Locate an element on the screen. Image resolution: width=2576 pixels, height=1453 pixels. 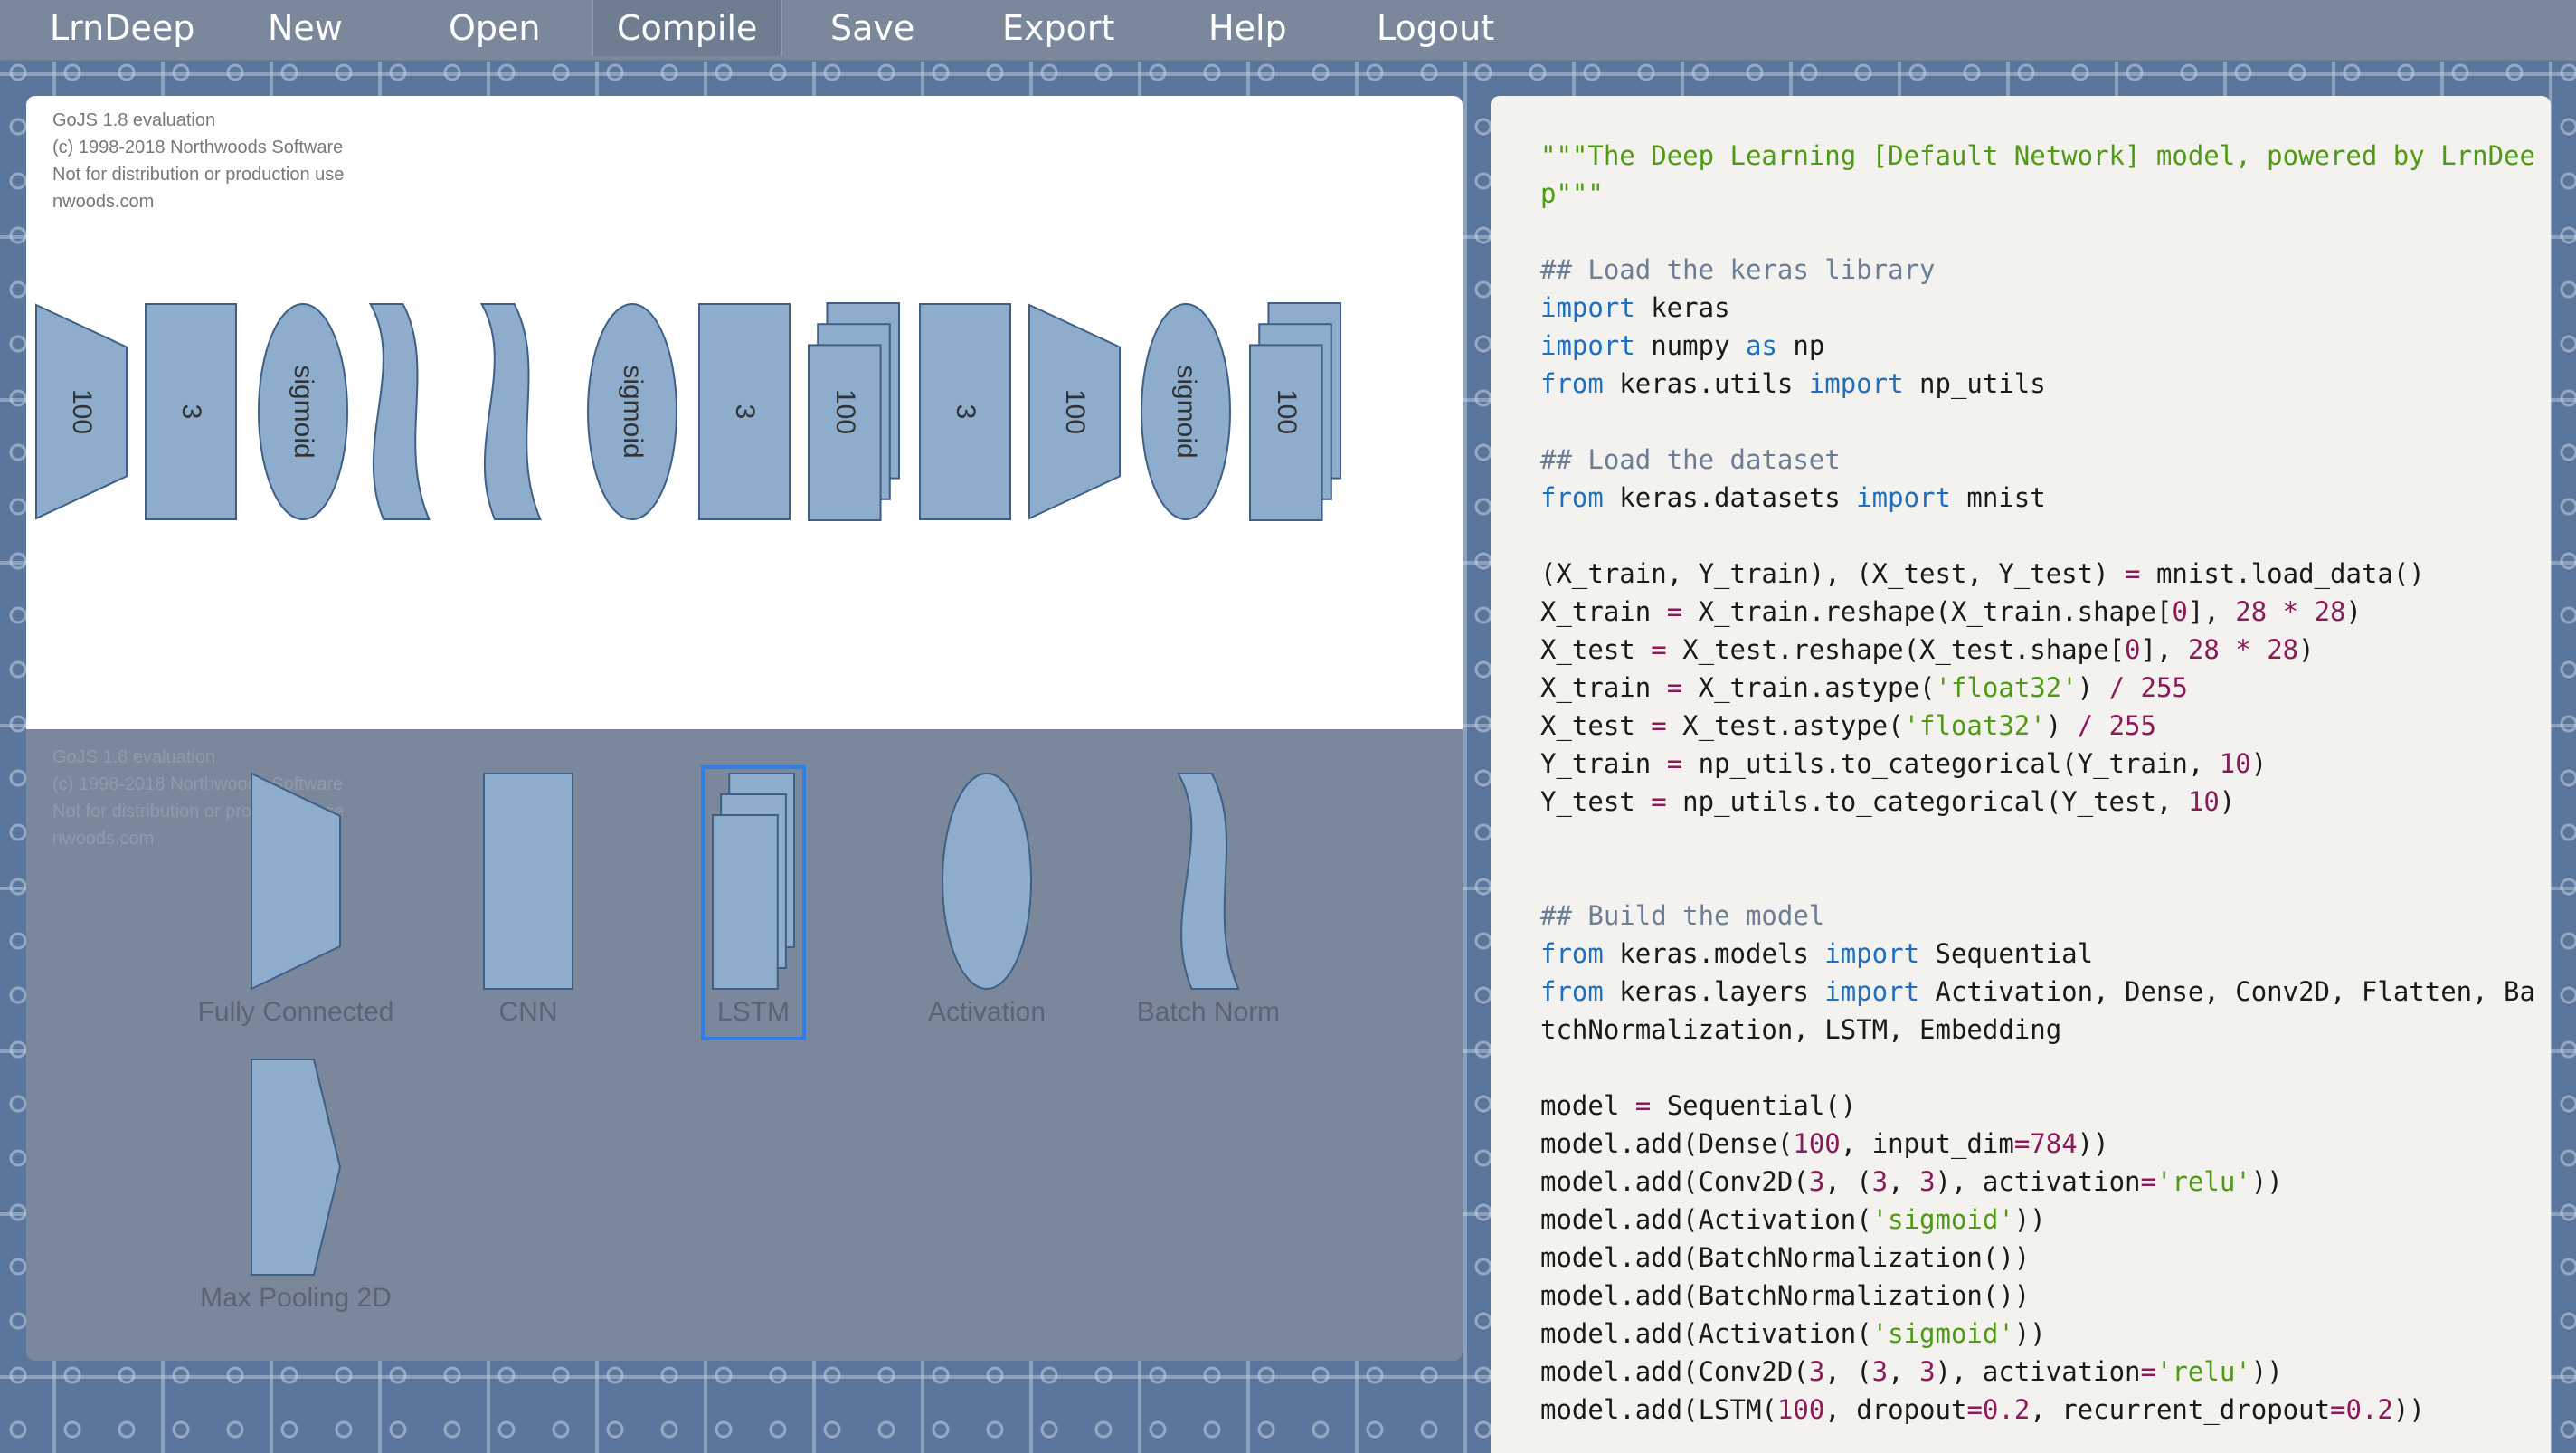
app-brand: LrnDeep is located at coordinates (122, 28).